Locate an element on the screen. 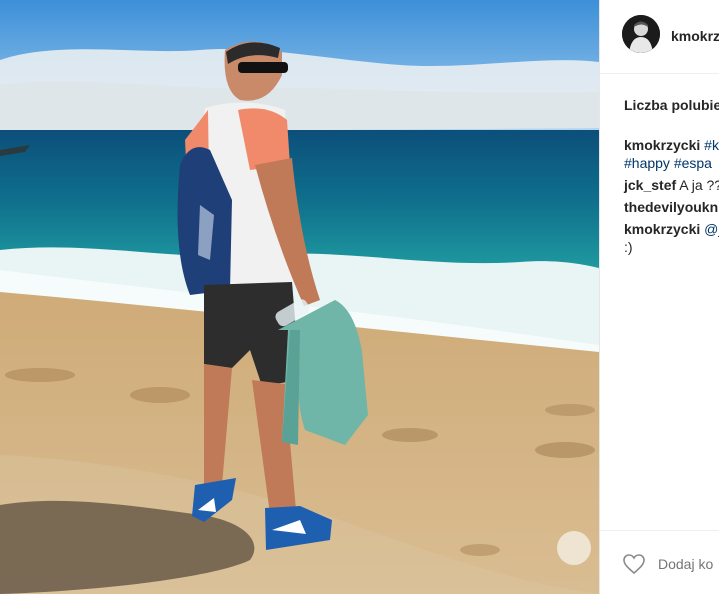 Image resolution: width=719 pixels, height=594 pixels. likes-count: Liczba polubie is located at coordinates (671, 105).